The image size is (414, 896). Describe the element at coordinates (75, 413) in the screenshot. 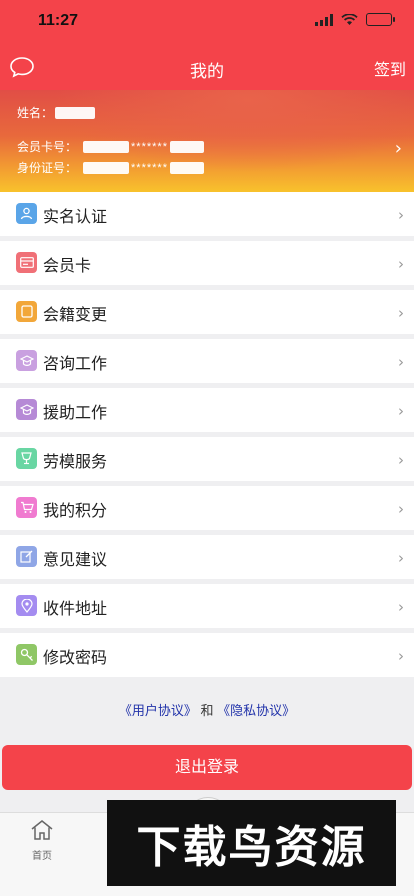

I see `menu-label: 援助工作` at that location.